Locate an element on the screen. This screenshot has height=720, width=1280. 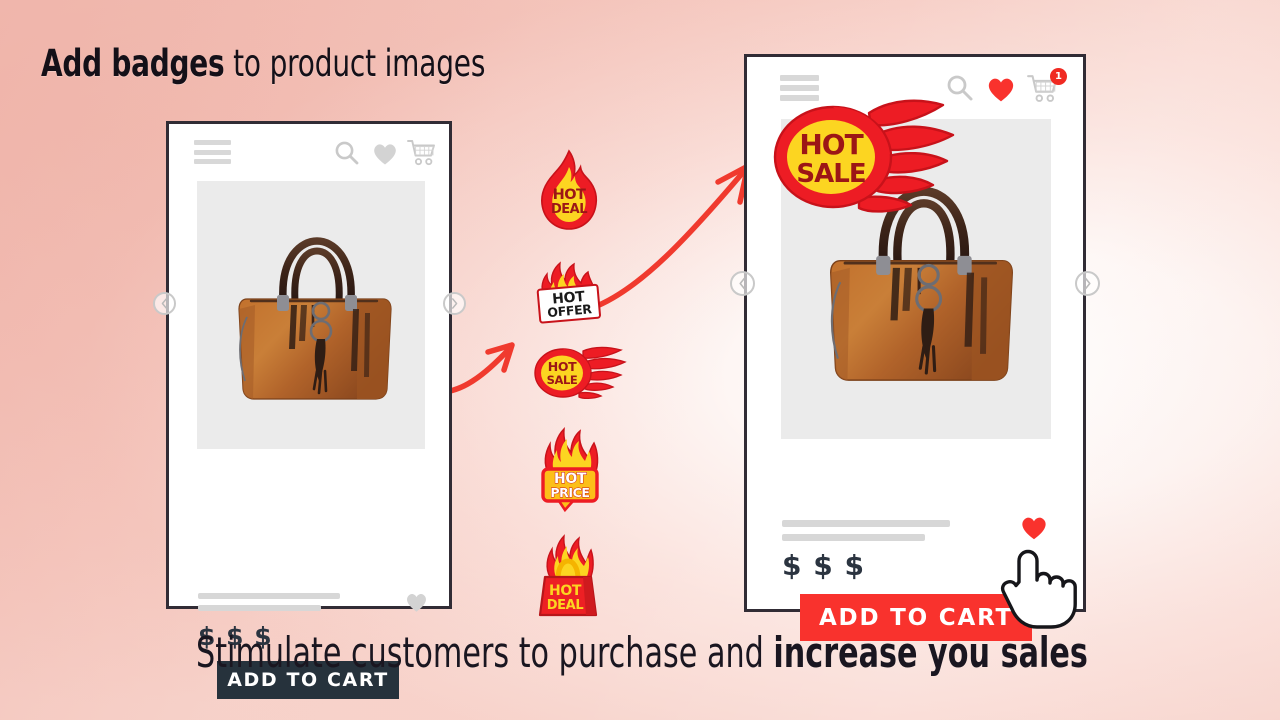
add-to-cart-label: ADD TO CART is located at coordinates (916, 617).